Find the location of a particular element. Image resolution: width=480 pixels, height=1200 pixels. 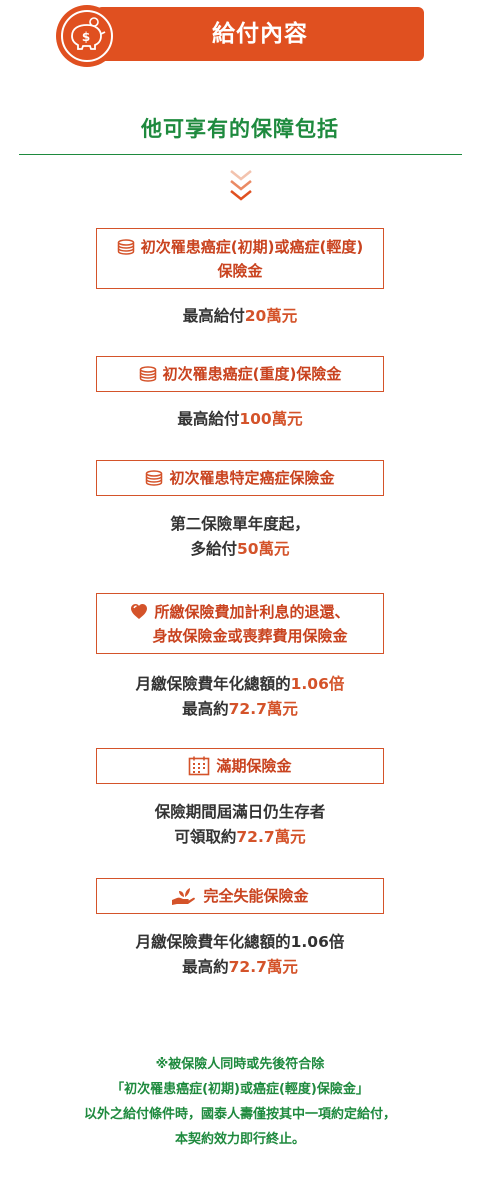

benefit-title-line2: 身故保險金或喪葬費用保險金 is located at coordinates (250, 635).